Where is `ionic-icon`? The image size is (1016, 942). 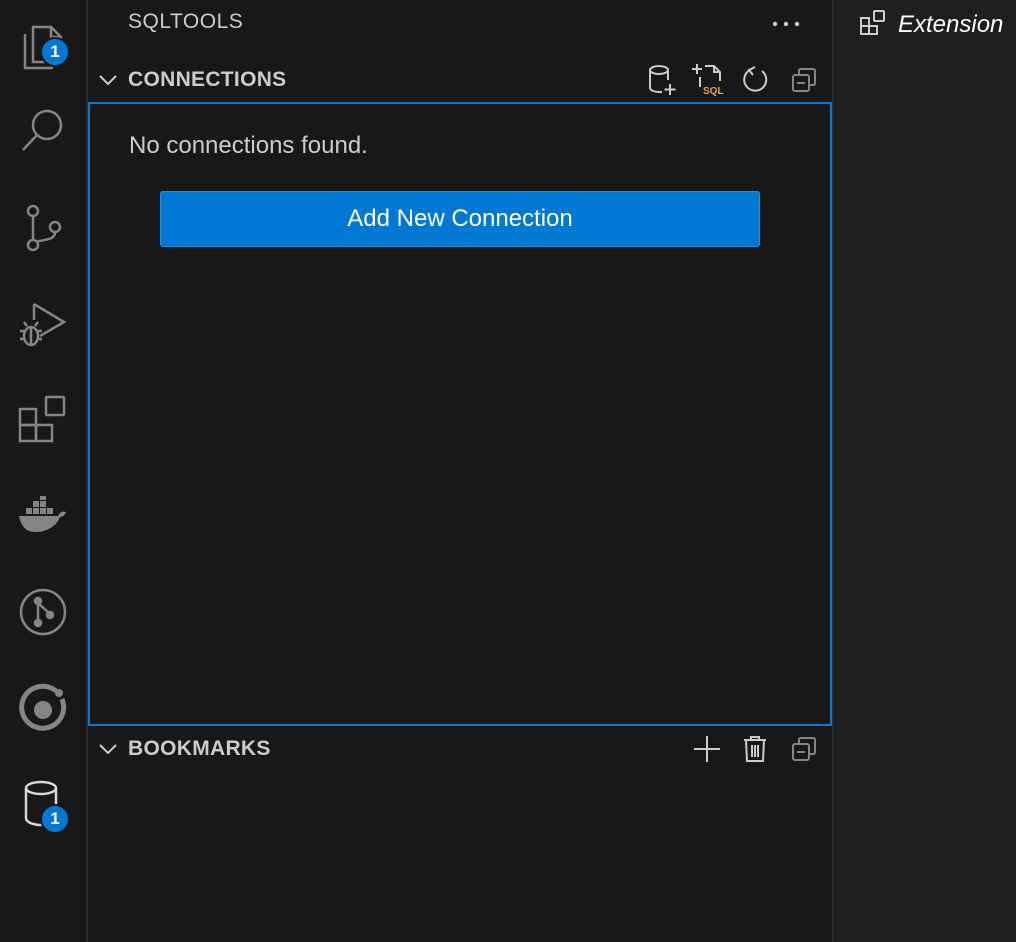
ionic-icon is located at coordinates (43, 707).